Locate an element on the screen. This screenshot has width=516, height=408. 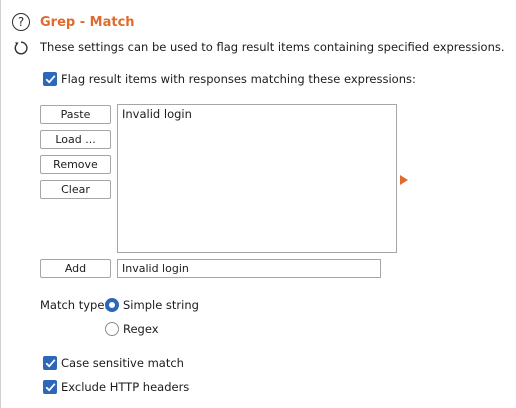
clear-button: Clear is located at coordinates (75, 189).